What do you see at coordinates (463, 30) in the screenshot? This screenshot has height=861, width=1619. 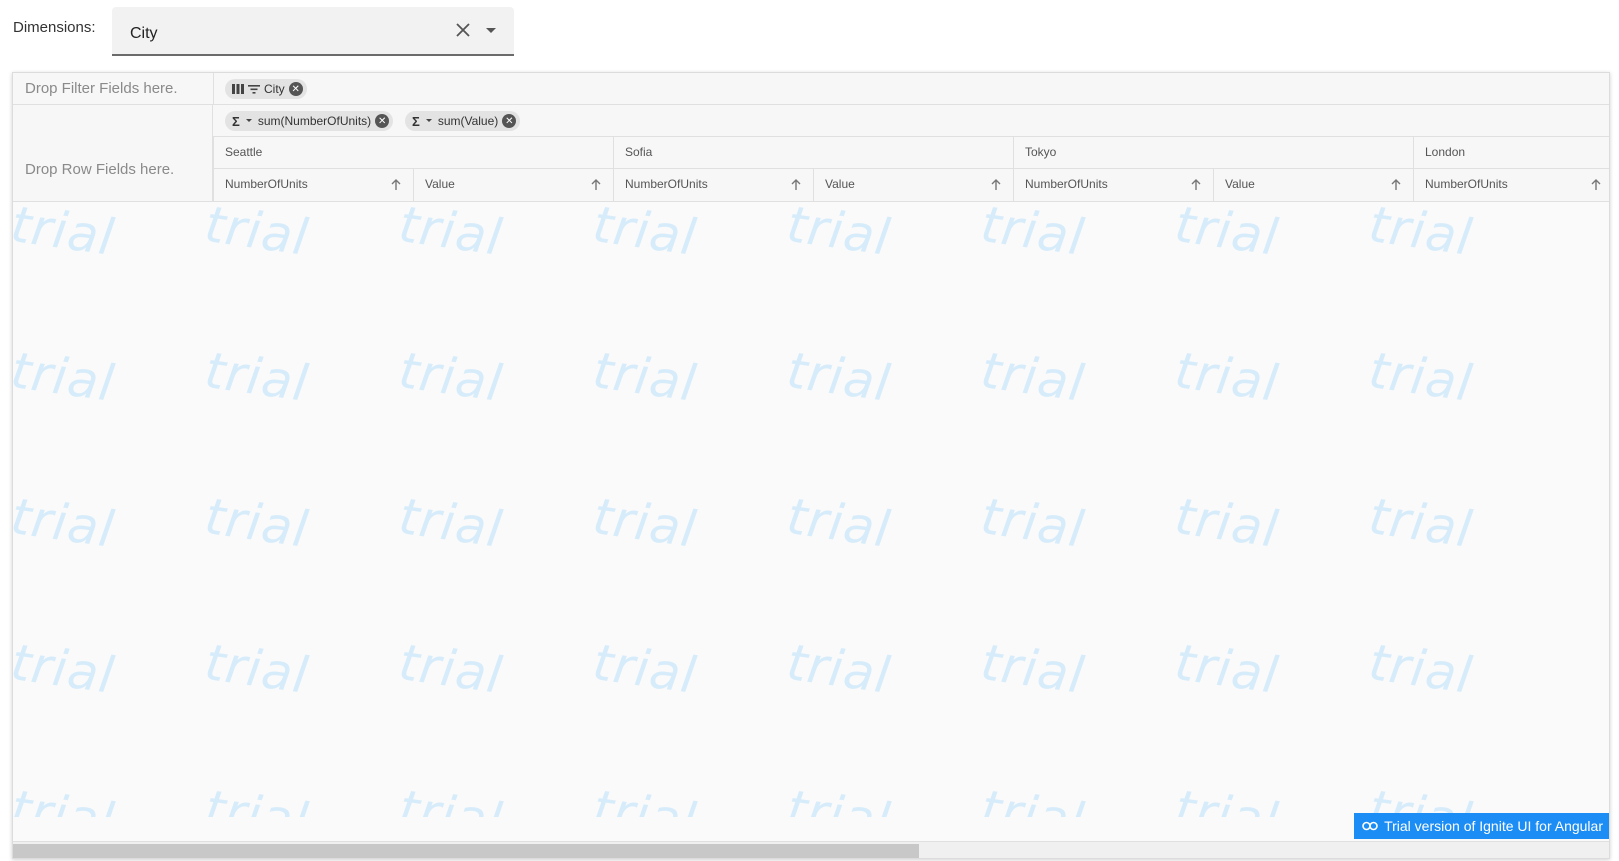 I see `clear-icon` at bounding box center [463, 30].